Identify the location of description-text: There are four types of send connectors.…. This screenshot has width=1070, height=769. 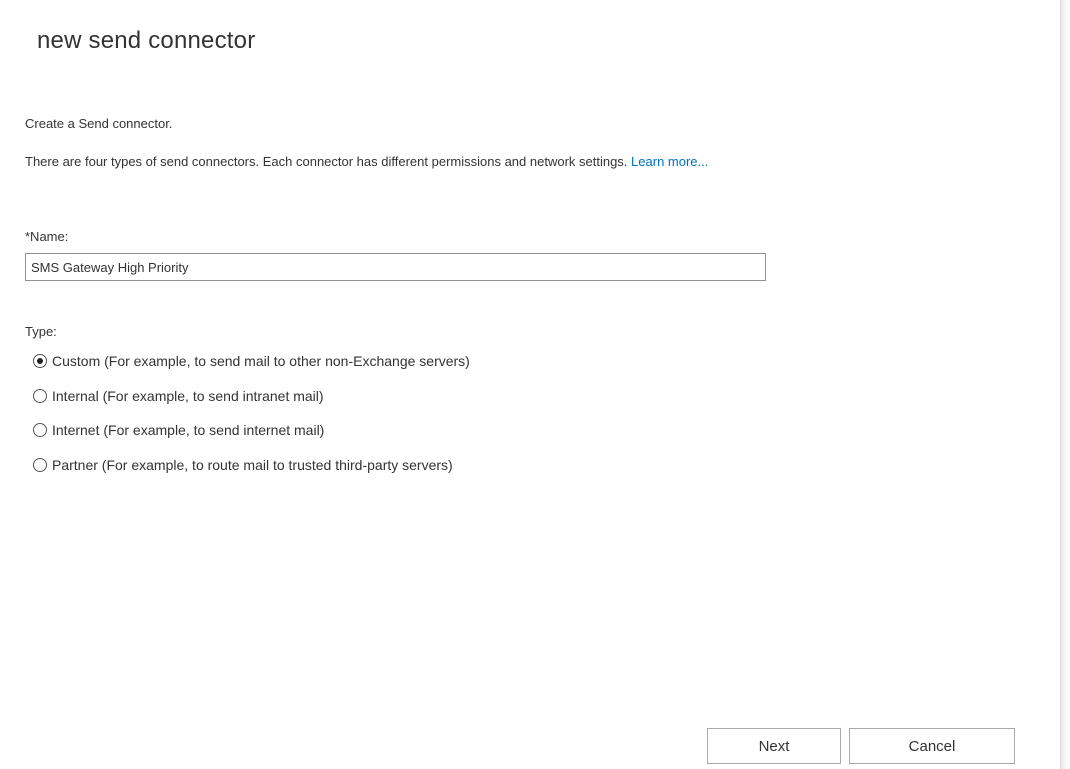
(385, 162).